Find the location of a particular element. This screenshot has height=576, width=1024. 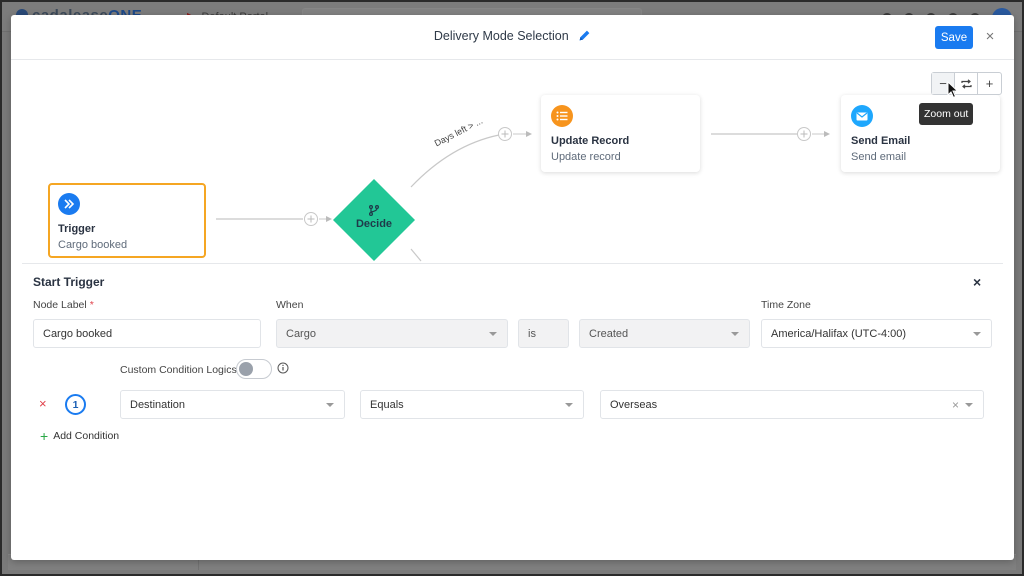

mouse-cursor-icon is located at coordinates (953, 90).